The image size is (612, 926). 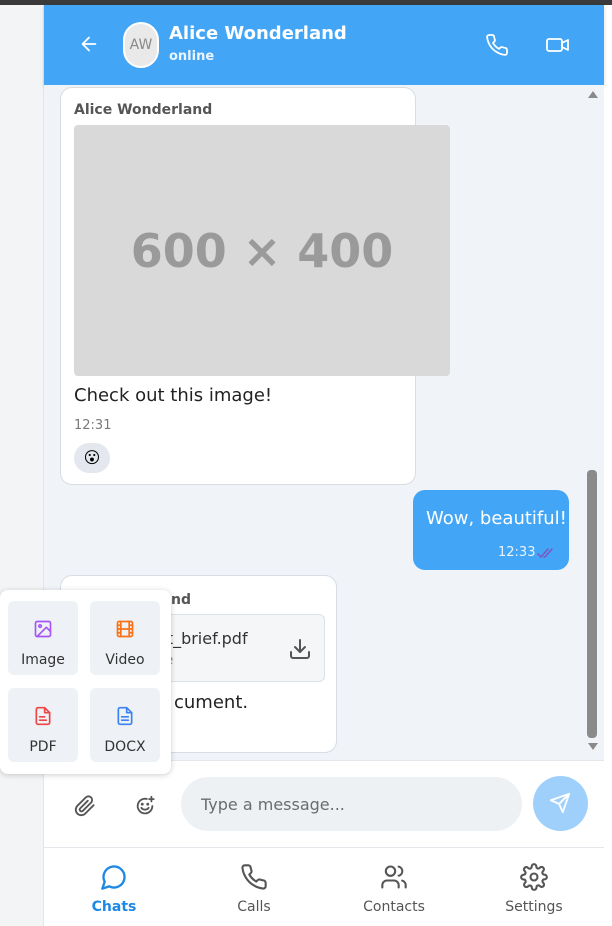 I want to click on scroll-thumb, so click(x=592, y=604).